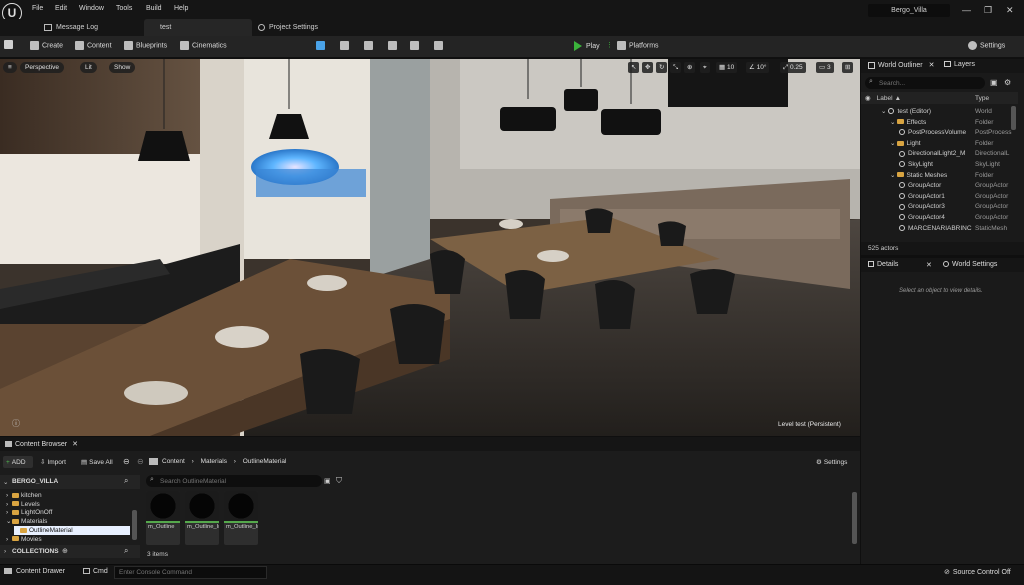 The width and height of the screenshot is (1024, 585). What do you see at coordinates (370, 45) in the screenshot?
I see `foliage-mode-icon` at bounding box center [370, 45].